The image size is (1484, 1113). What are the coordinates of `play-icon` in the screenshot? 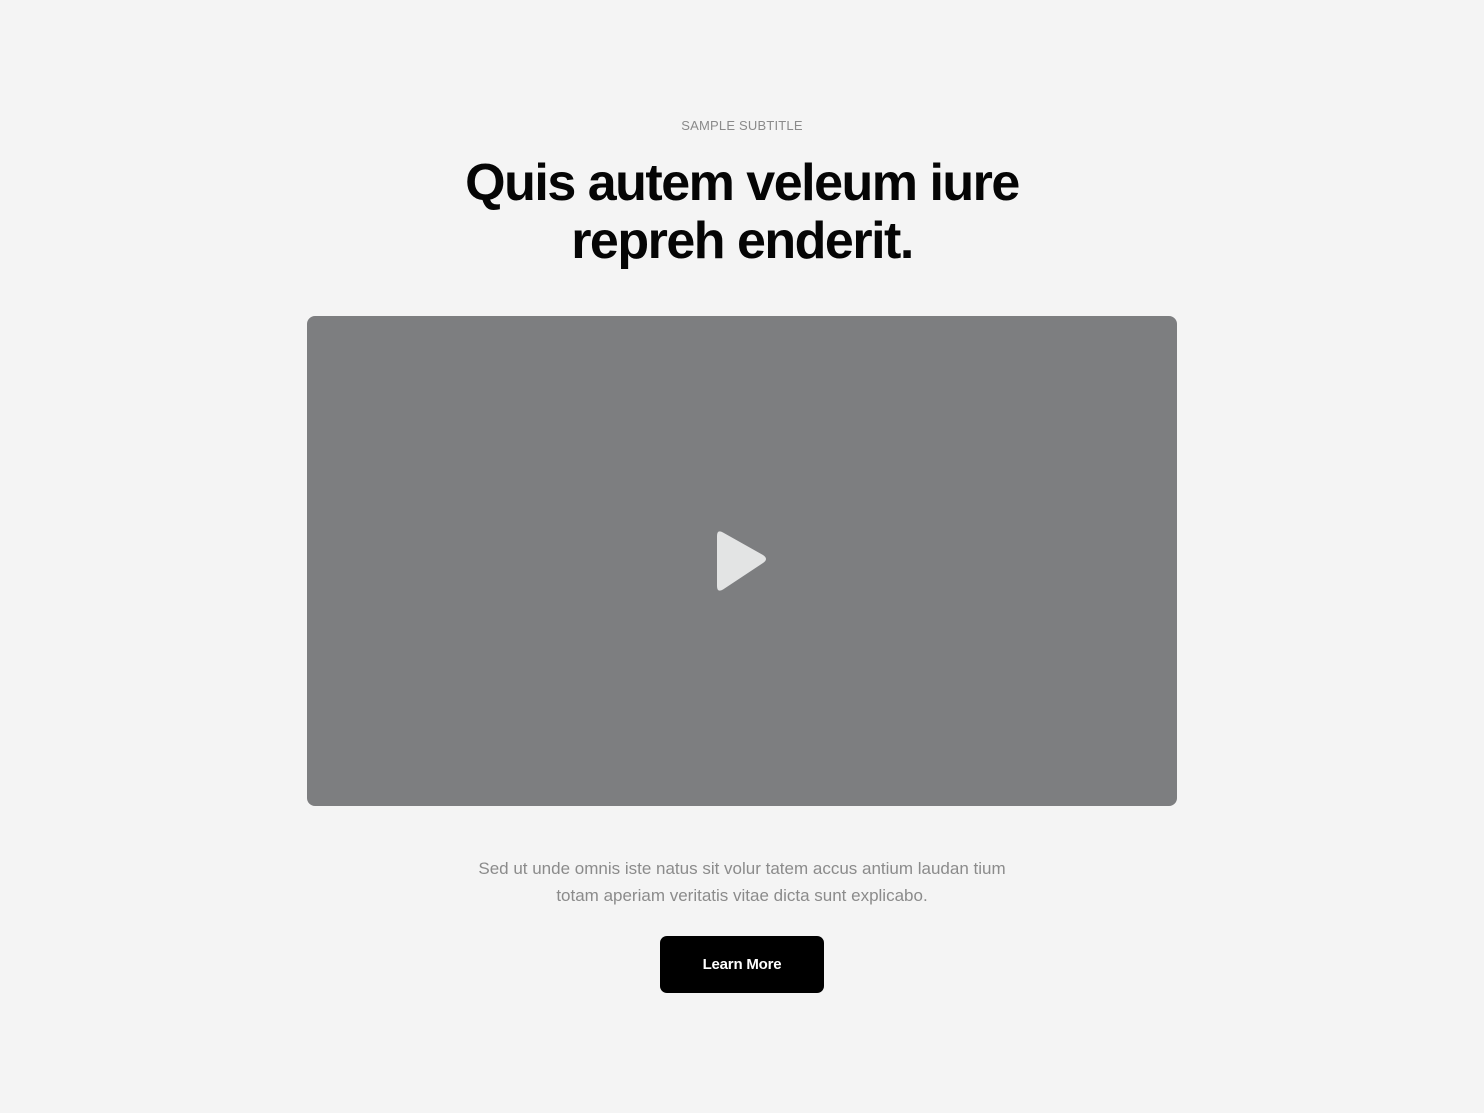 It's located at (742, 561).